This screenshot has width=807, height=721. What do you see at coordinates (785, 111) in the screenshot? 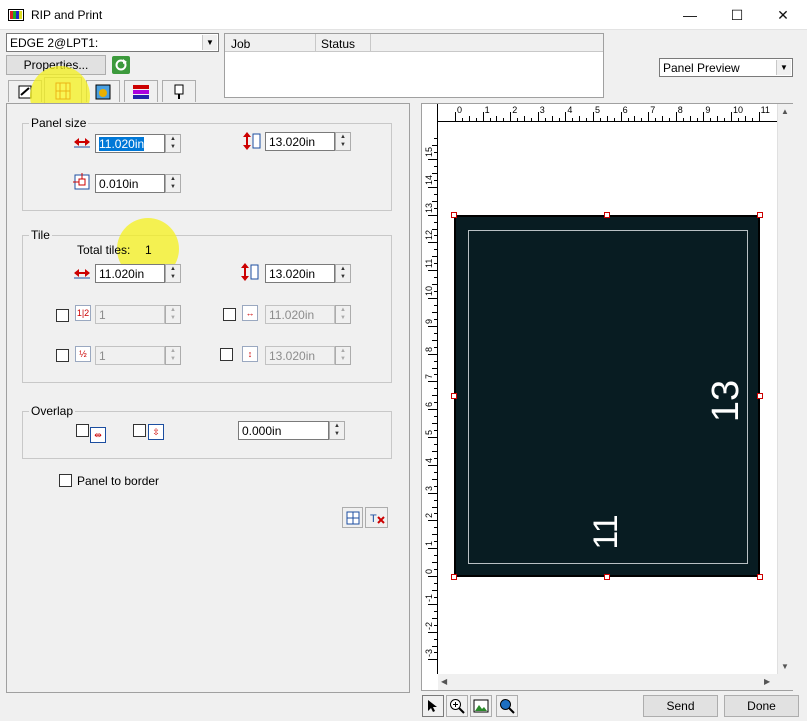
I see `scroll-up-icon: ▲` at bounding box center [785, 111].